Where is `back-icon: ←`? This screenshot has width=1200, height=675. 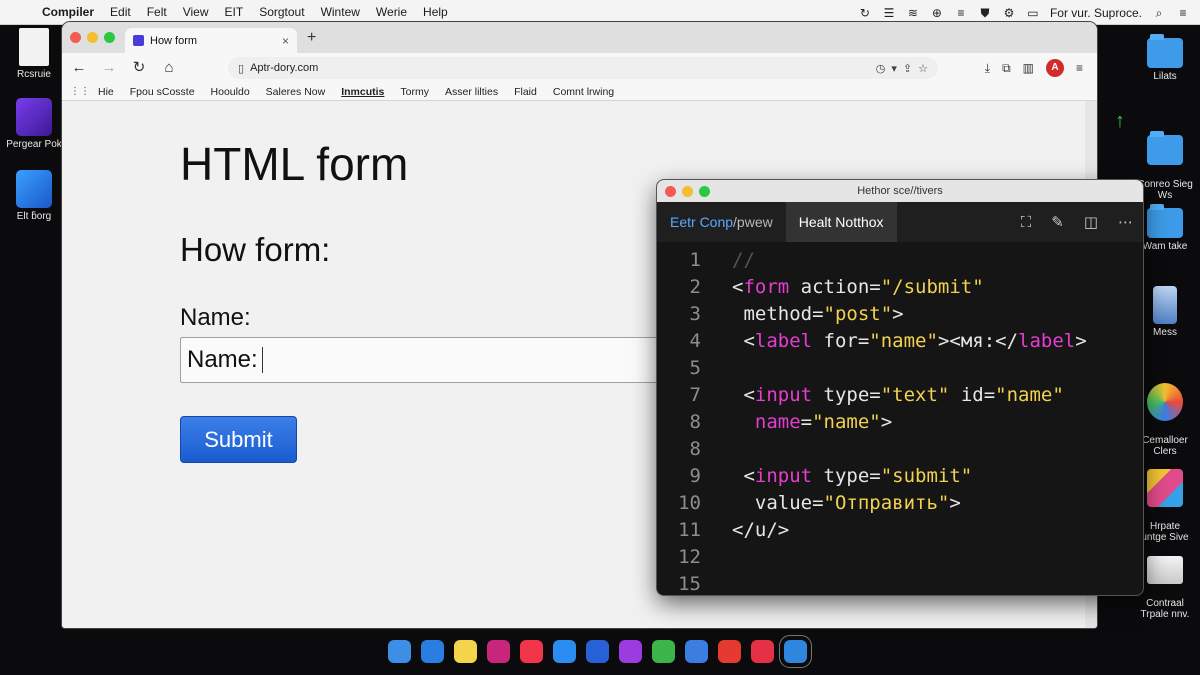
back-icon: ← is located at coordinates (79, 68).